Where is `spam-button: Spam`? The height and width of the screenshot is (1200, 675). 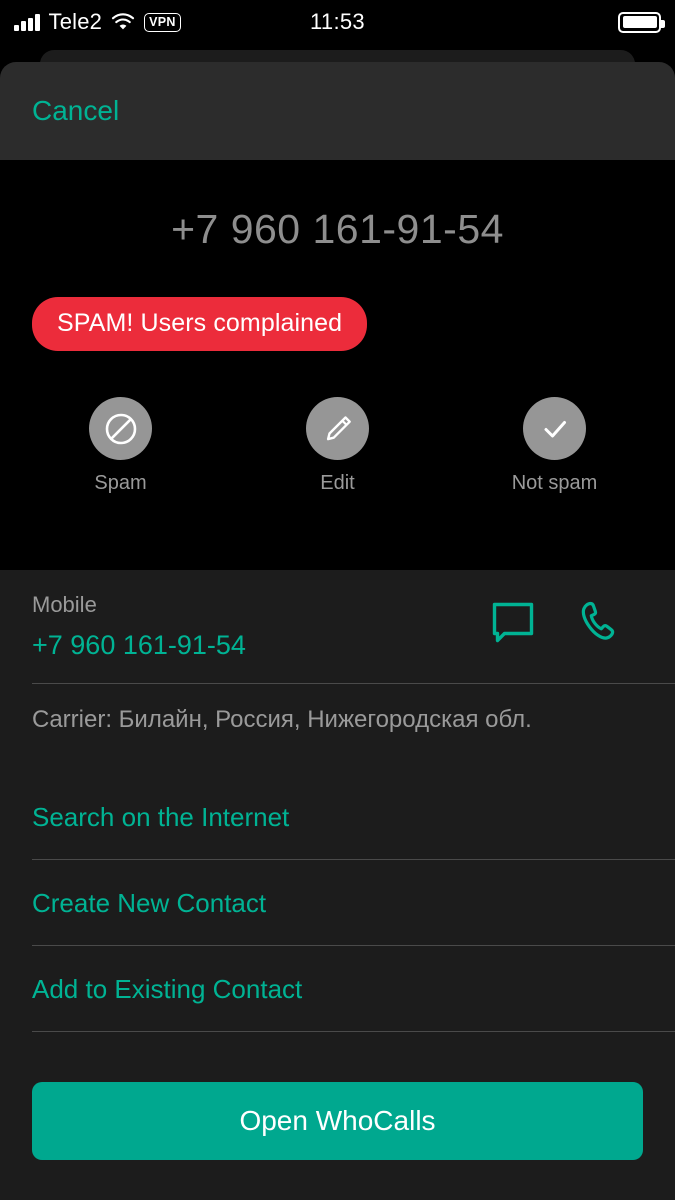 spam-button: Spam is located at coordinates (120, 446).